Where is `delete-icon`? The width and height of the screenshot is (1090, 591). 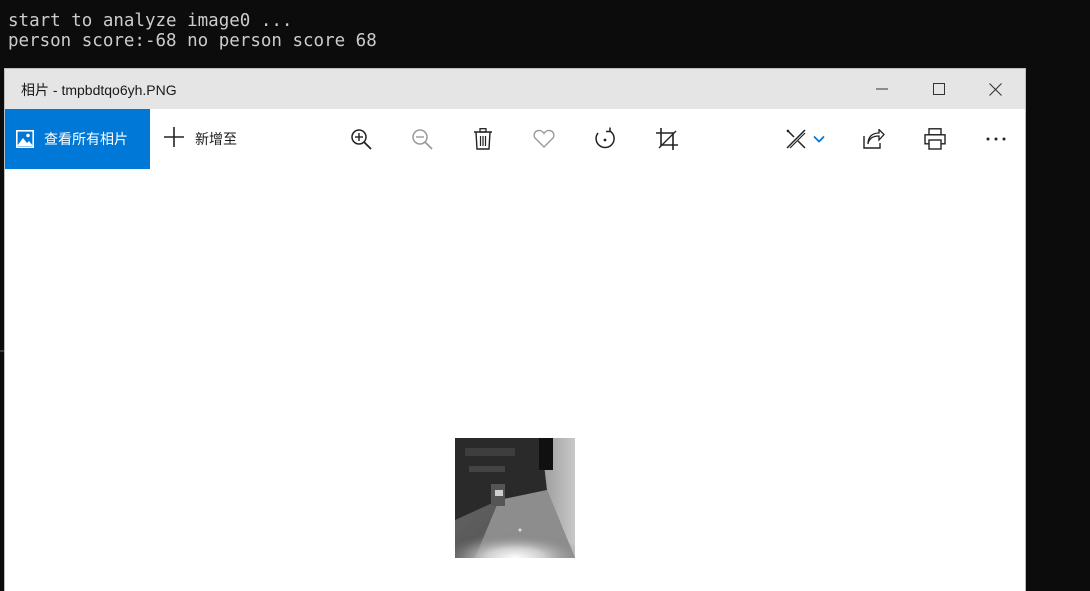
delete-icon is located at coordinates (483, 139).